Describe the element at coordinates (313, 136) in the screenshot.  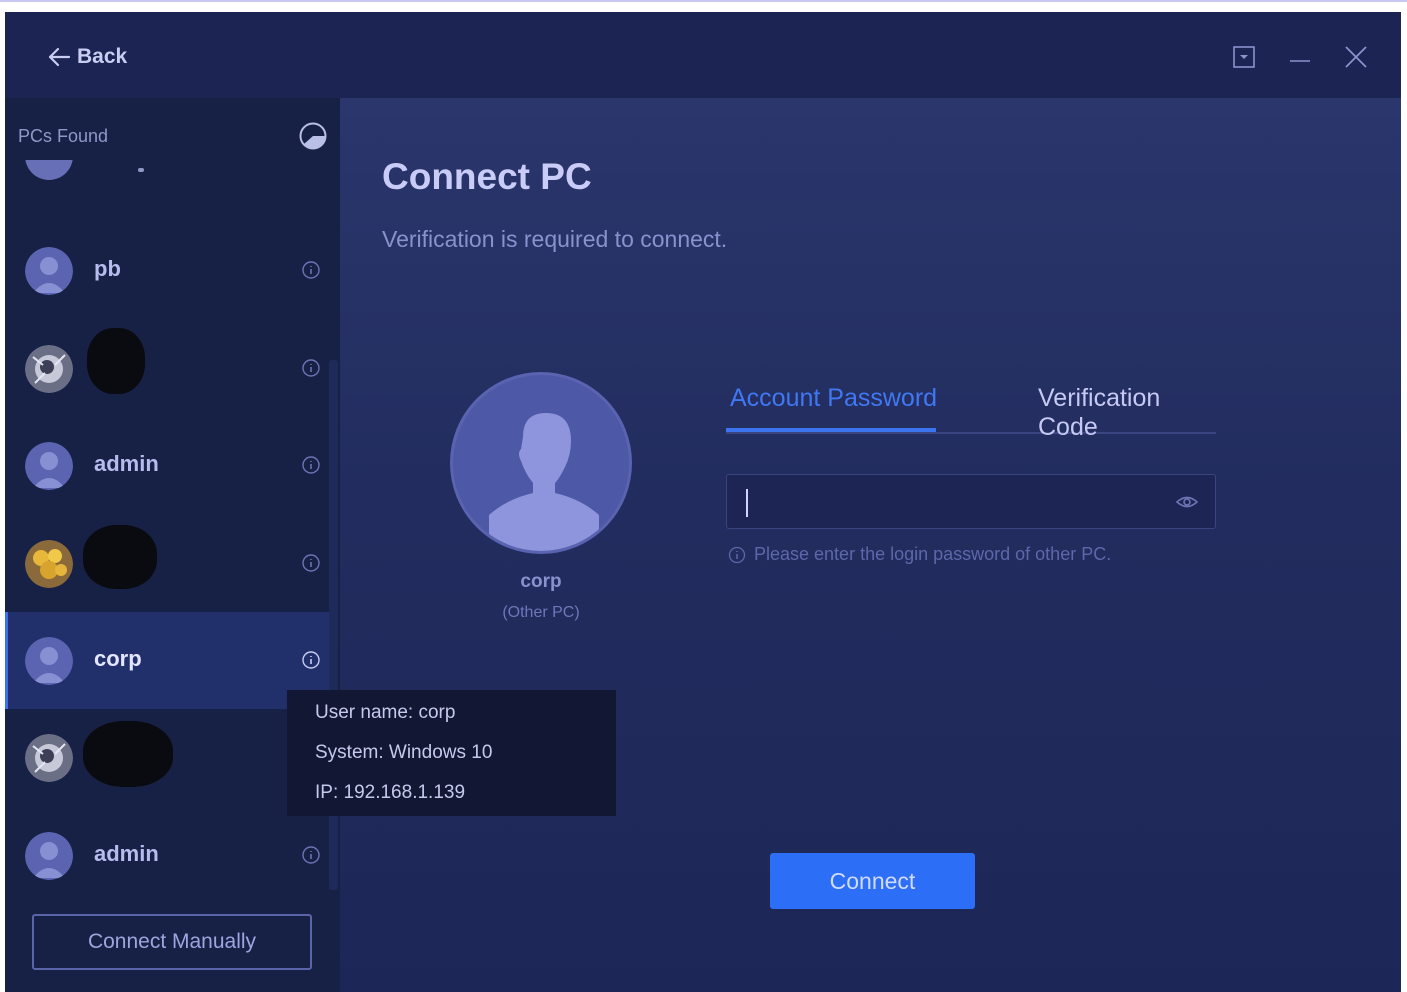
I see `refresh-icon` at that location.